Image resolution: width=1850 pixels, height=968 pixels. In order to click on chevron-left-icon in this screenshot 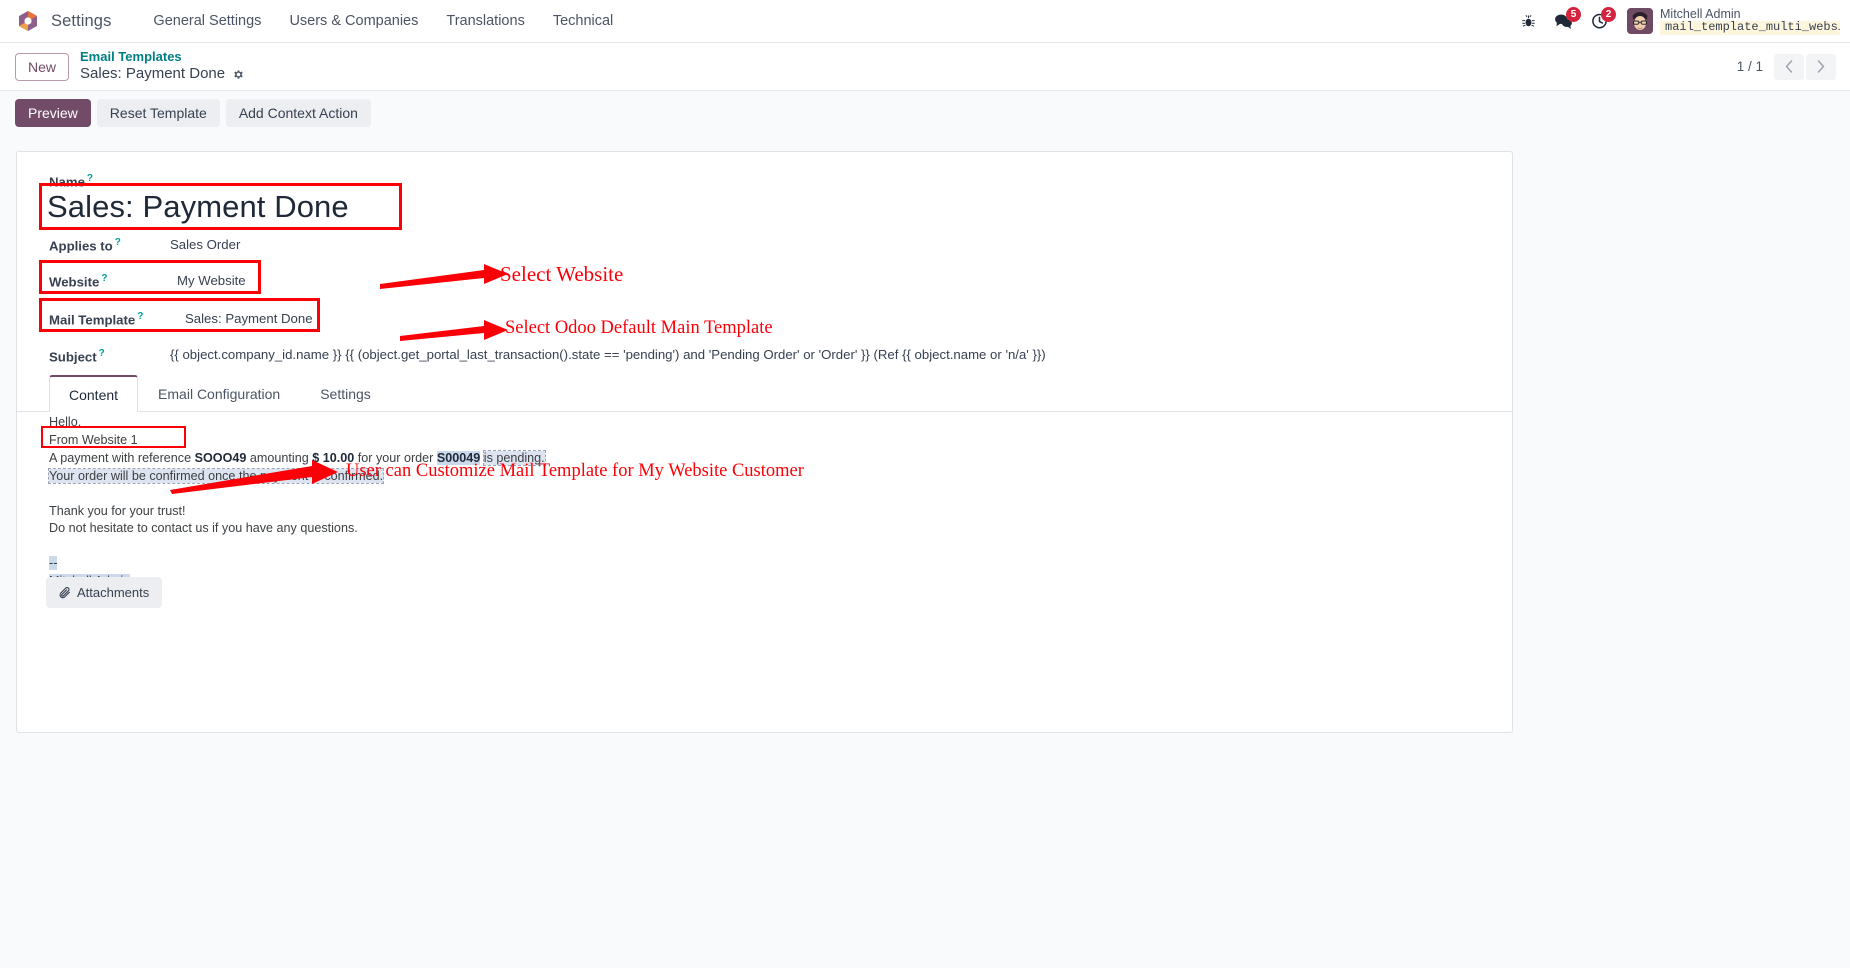, I will do `click(1789, 66)`.